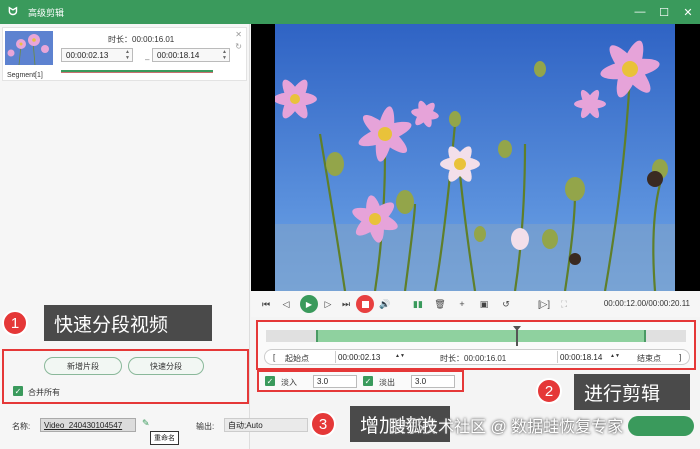 This screenshot has height=449, width=700. What do you see at coordinates (421, 381) in the screenshot?
I see `fade-out-value: 3.0` at bounding box center [421, 381].